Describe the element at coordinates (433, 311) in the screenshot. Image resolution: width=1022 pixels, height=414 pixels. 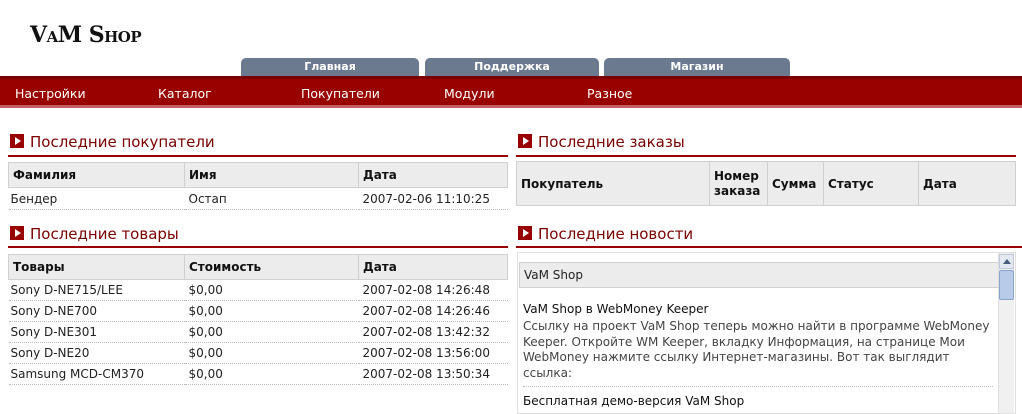
I see `cell: 2007-02-08 14:26:46` at that location.